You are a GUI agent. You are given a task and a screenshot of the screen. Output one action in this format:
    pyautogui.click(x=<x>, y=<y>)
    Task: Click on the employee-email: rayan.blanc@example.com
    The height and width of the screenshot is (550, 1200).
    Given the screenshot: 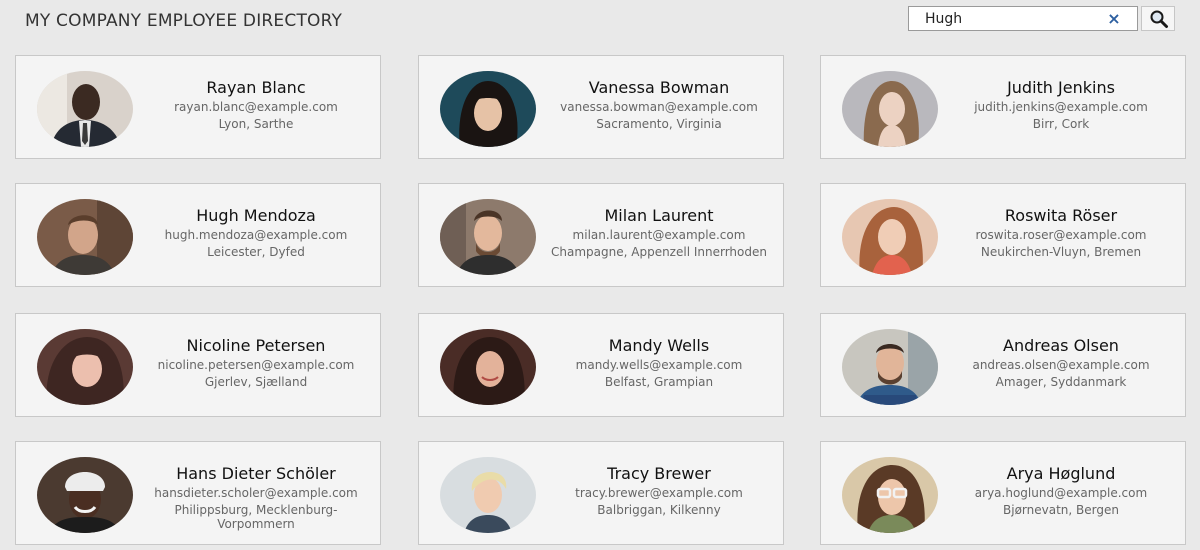 What is the action you would take?
    pyautogui.click(x=256, y=107)
    